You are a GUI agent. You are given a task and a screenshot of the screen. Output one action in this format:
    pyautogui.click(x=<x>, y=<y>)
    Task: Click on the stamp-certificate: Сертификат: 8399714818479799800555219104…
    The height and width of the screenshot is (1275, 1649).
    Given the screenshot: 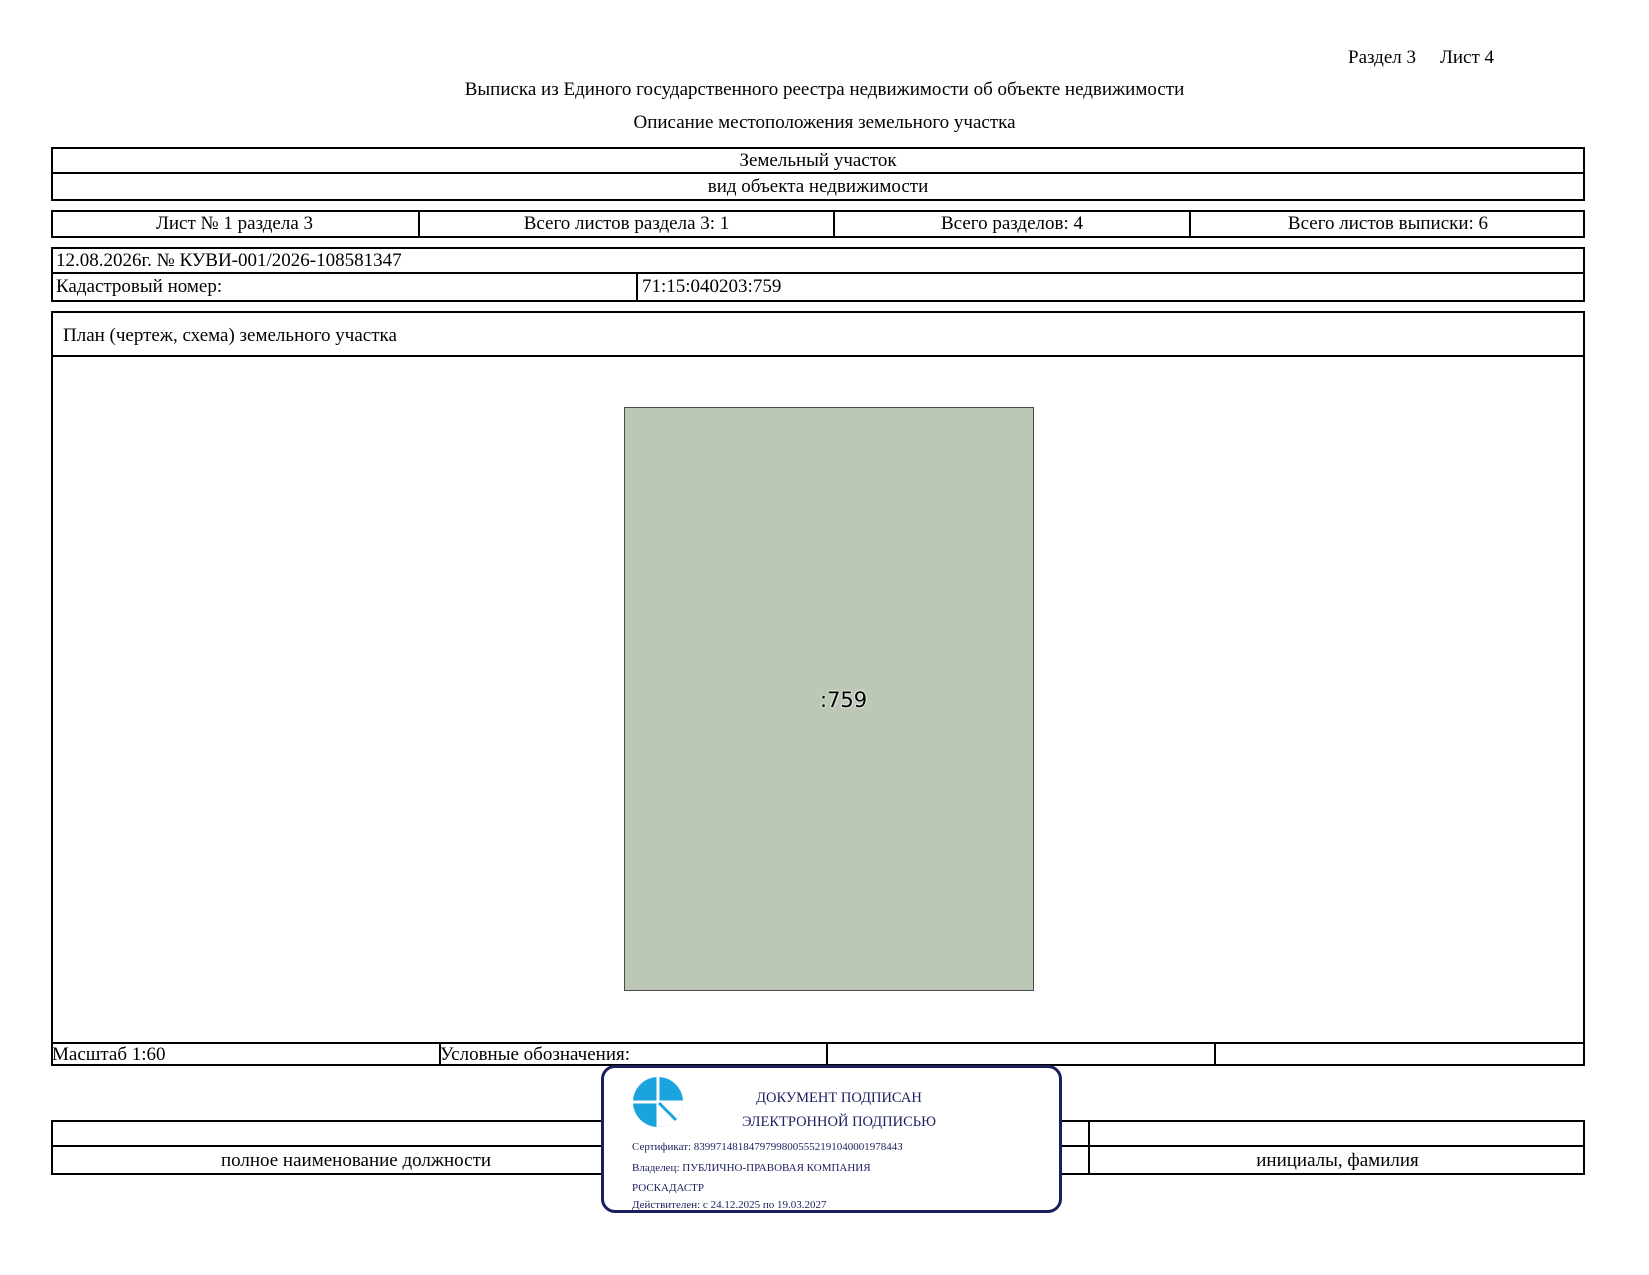 What is the action you would take?
    pyautogui.click(x=767, y=1147)
    